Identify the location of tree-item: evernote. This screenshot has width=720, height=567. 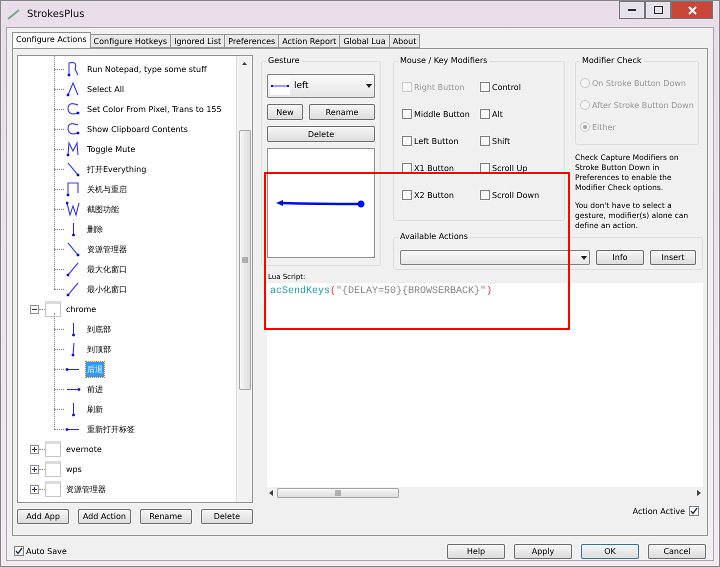
(84, 449).